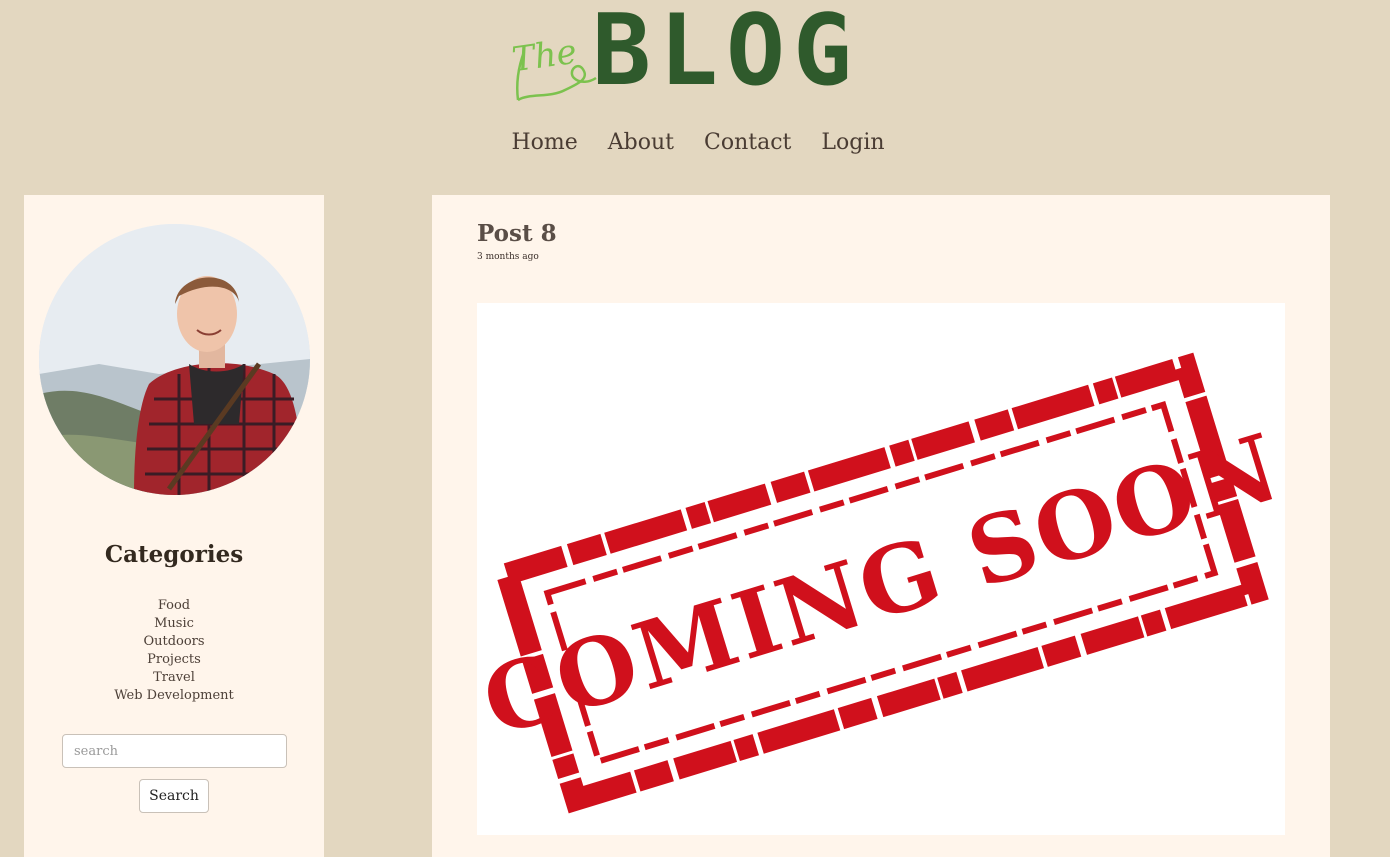  Describe the element at coordinates (508, 257) in the screenshot. I see `post-date: 3 months ago` at that location.